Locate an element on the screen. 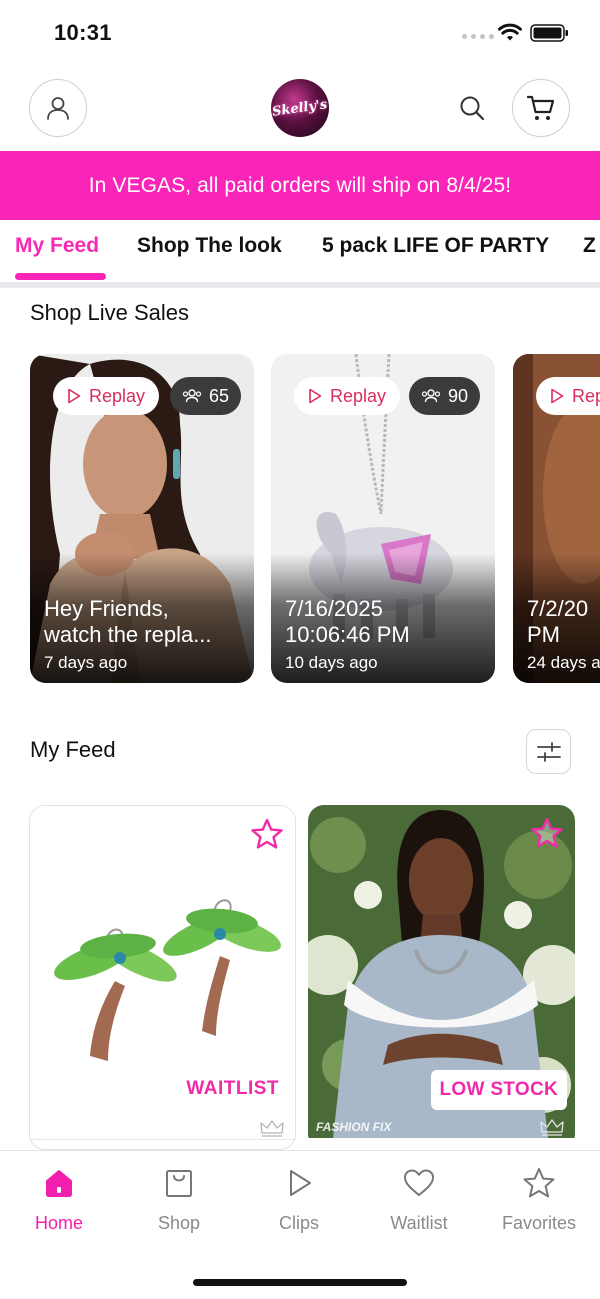  live-sale-time: 24 days a is located at coordinates (563, 662).